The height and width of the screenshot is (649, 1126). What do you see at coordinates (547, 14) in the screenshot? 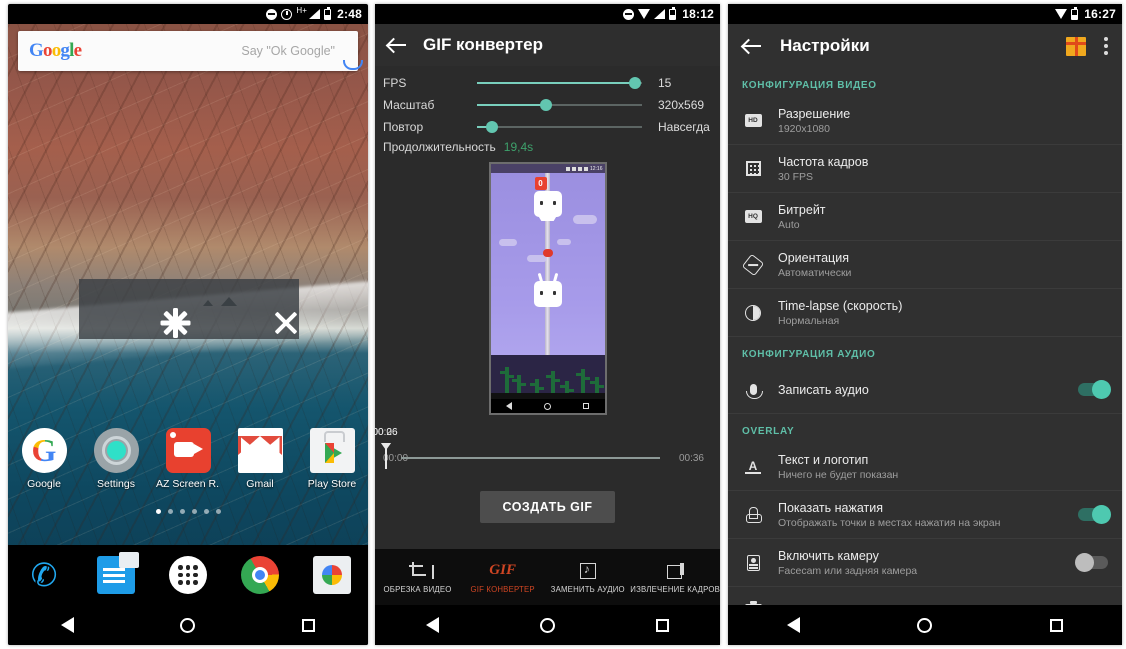
I see `status-bar-gif: 18:12` at bounding box center [547, 14].